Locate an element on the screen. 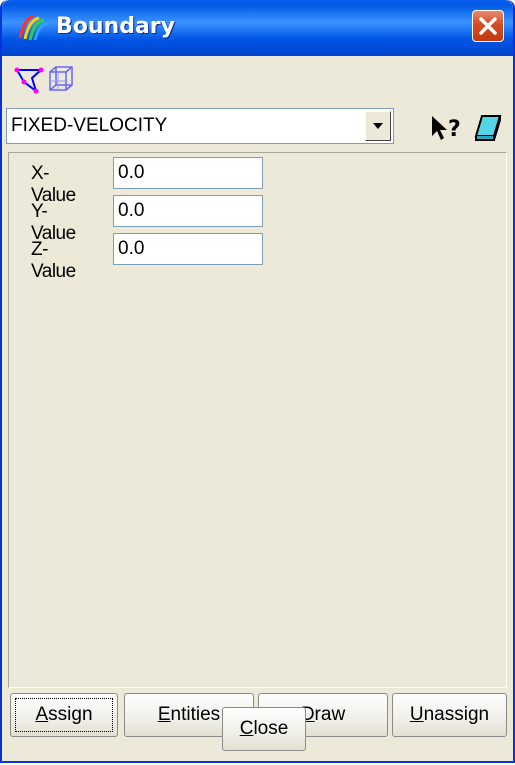 This screenshot has width=515, height=765. title-bar: Boundary is located at coordinates (257, 28).